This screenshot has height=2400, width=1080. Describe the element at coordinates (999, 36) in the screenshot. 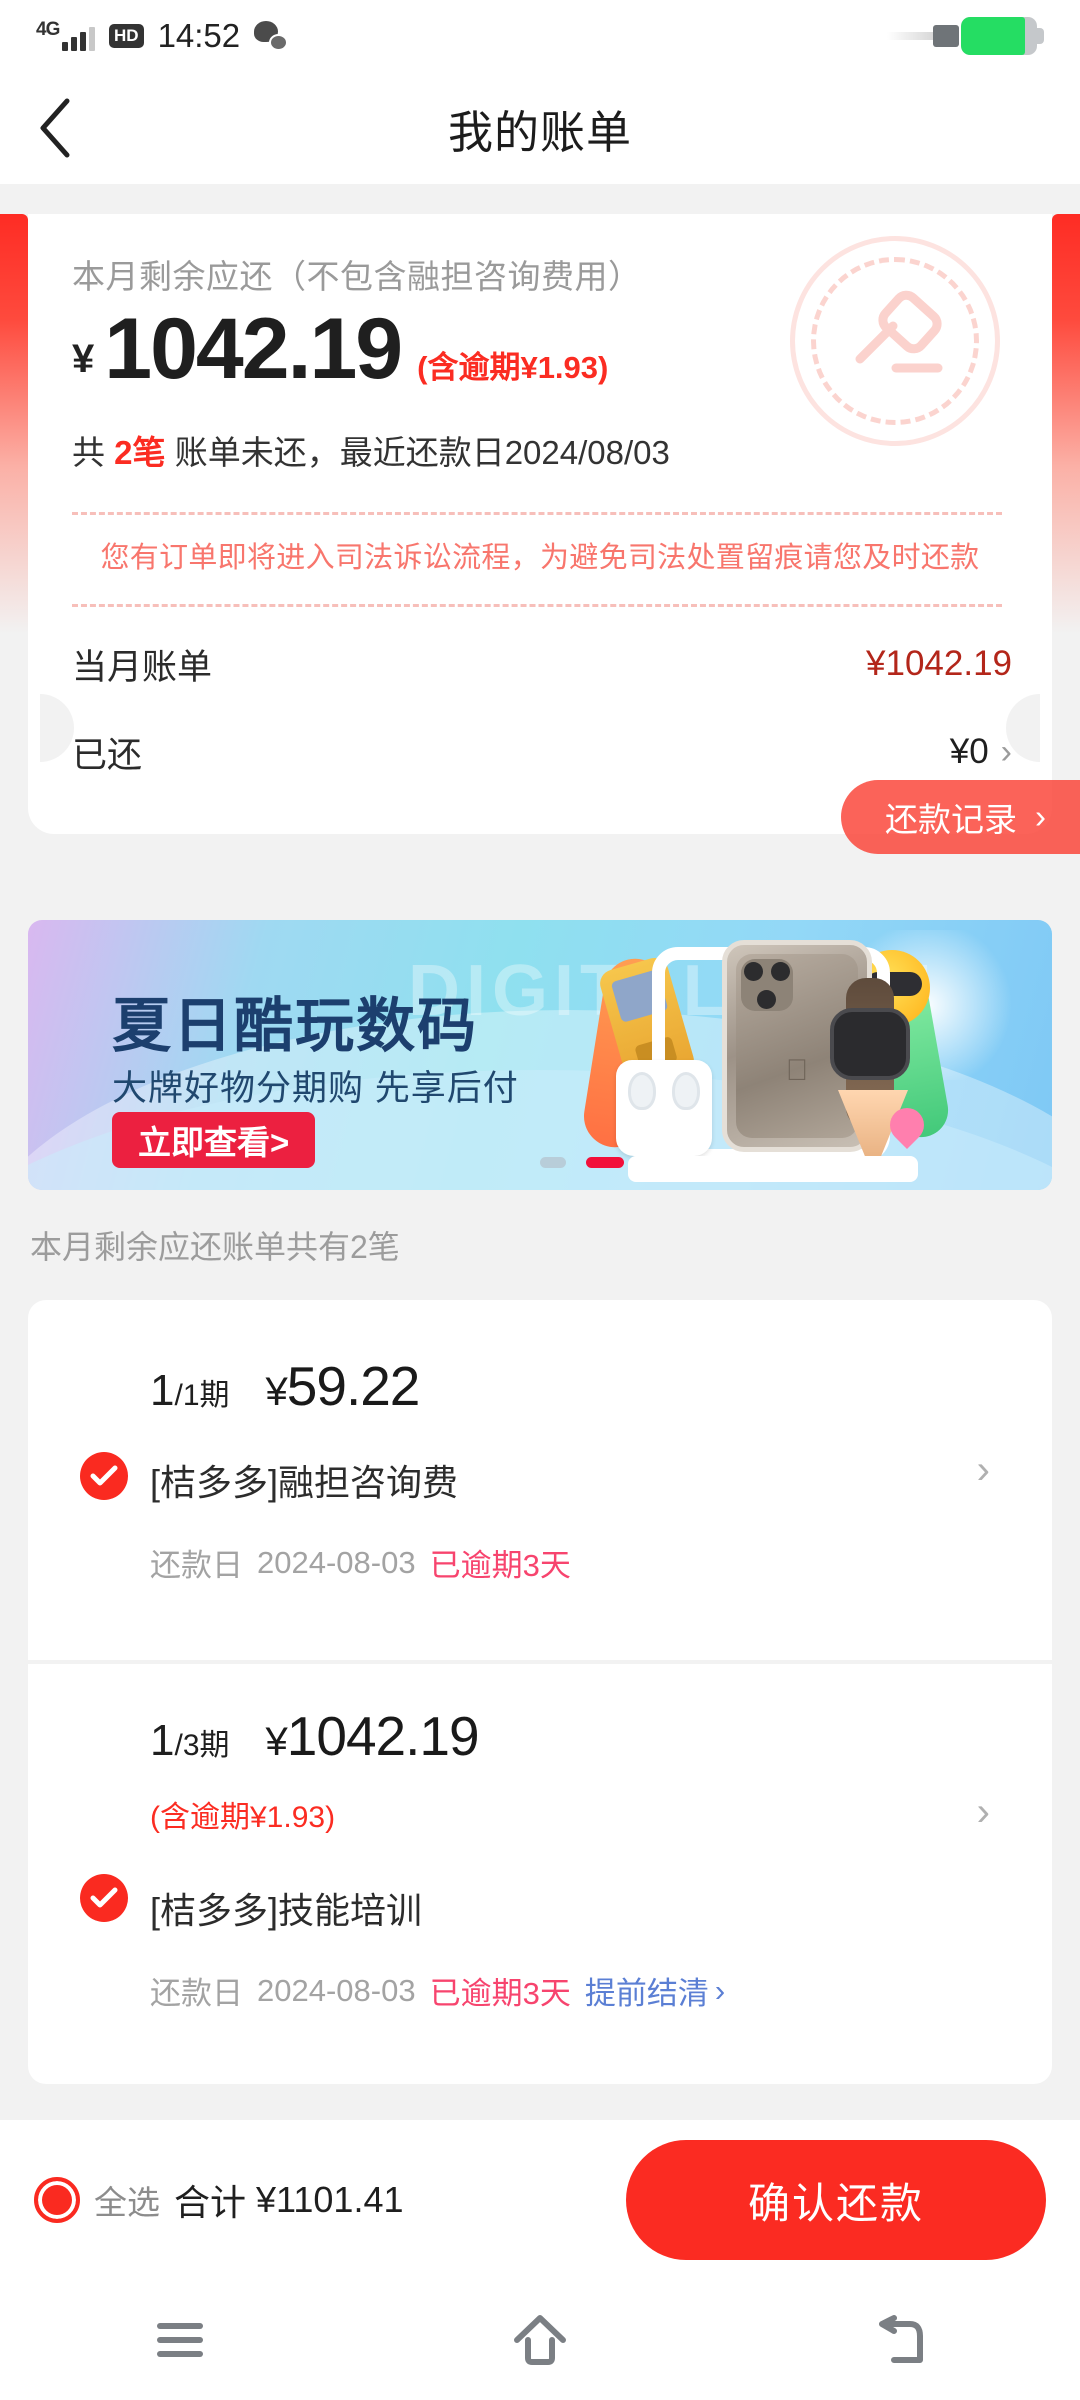

I see `battery-icon` at that location.